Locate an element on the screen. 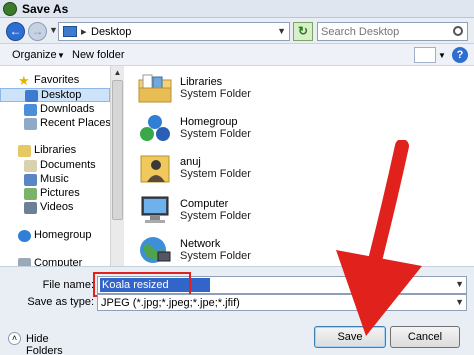  chevron-down-icon: ▼ is located at coordinates (61, 55).